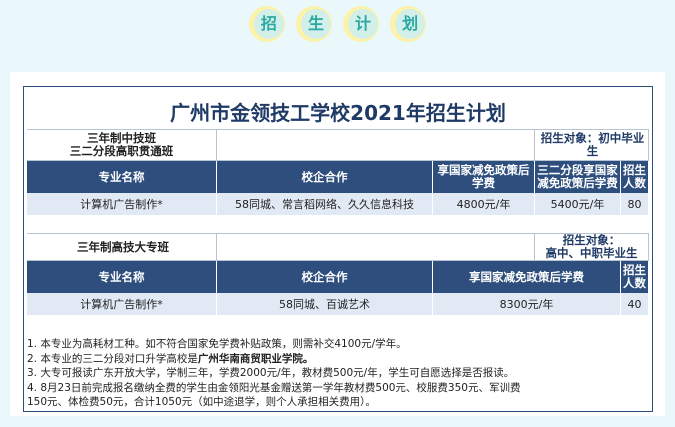 This screenshot has height=427, width=675. Describe the element at coordinates (325, 304) in the screenshot. I see `cell-partners: 58同城、百诚艺术` at that location.